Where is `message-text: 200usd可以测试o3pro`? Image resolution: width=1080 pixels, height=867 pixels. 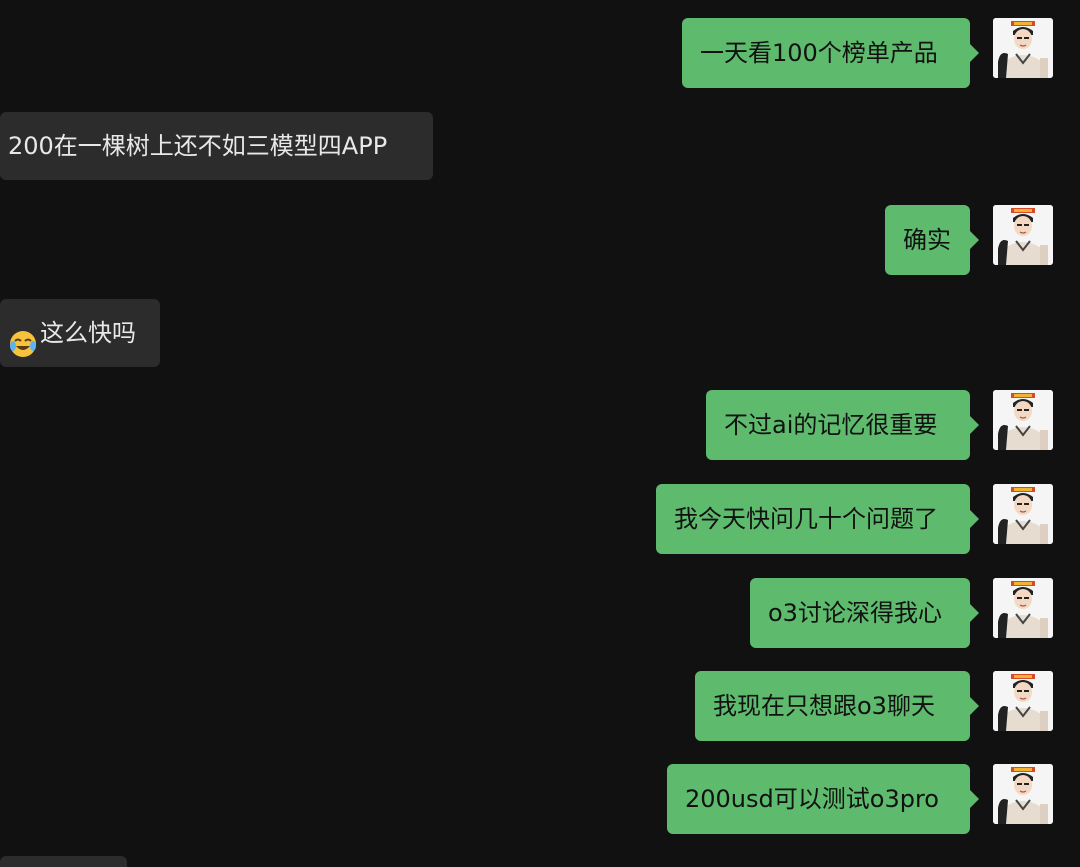
message-text: 200usd可以测试o3pro is located at coordinates (812, 799).